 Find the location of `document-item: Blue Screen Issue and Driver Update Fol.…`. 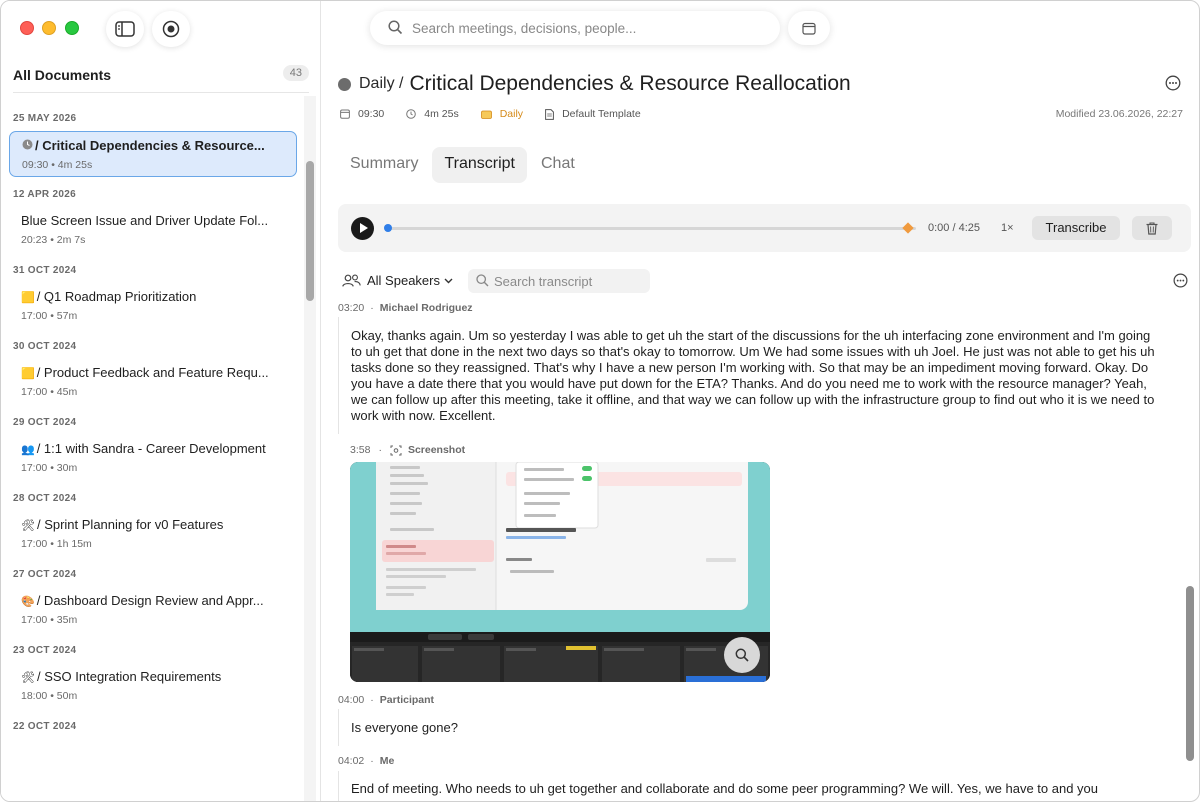

document-item: Blue Screen Issue and Driver Update Fol.… is located at coordinates (153, 230).